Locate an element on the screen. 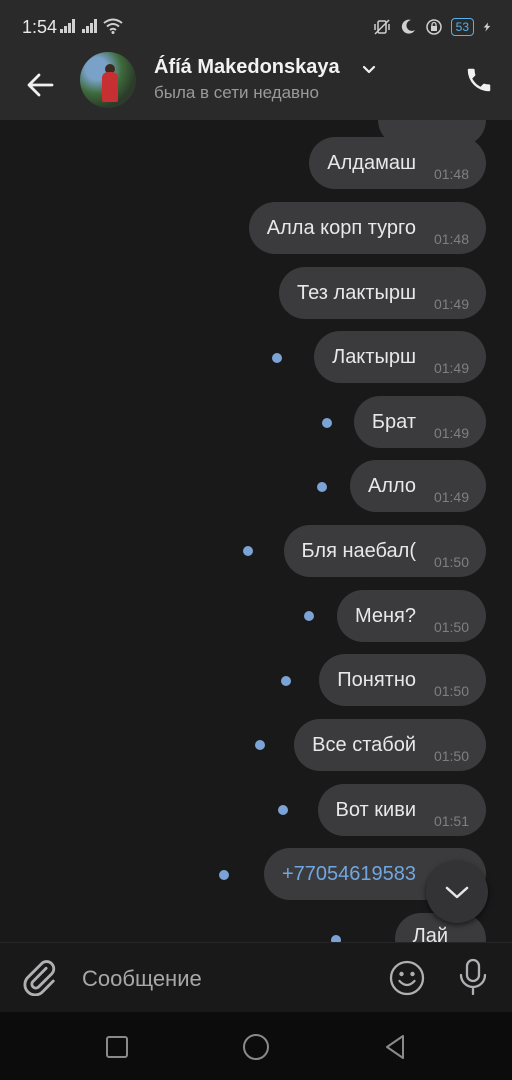  message-text: Тез лактырш is located at coordinates (356, 293).